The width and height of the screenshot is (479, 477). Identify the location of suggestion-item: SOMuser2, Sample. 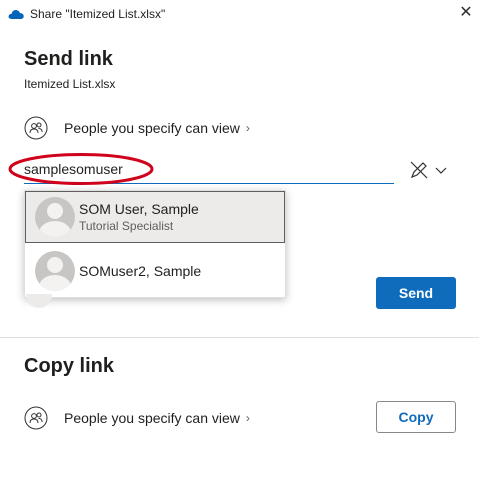
(155, 271).